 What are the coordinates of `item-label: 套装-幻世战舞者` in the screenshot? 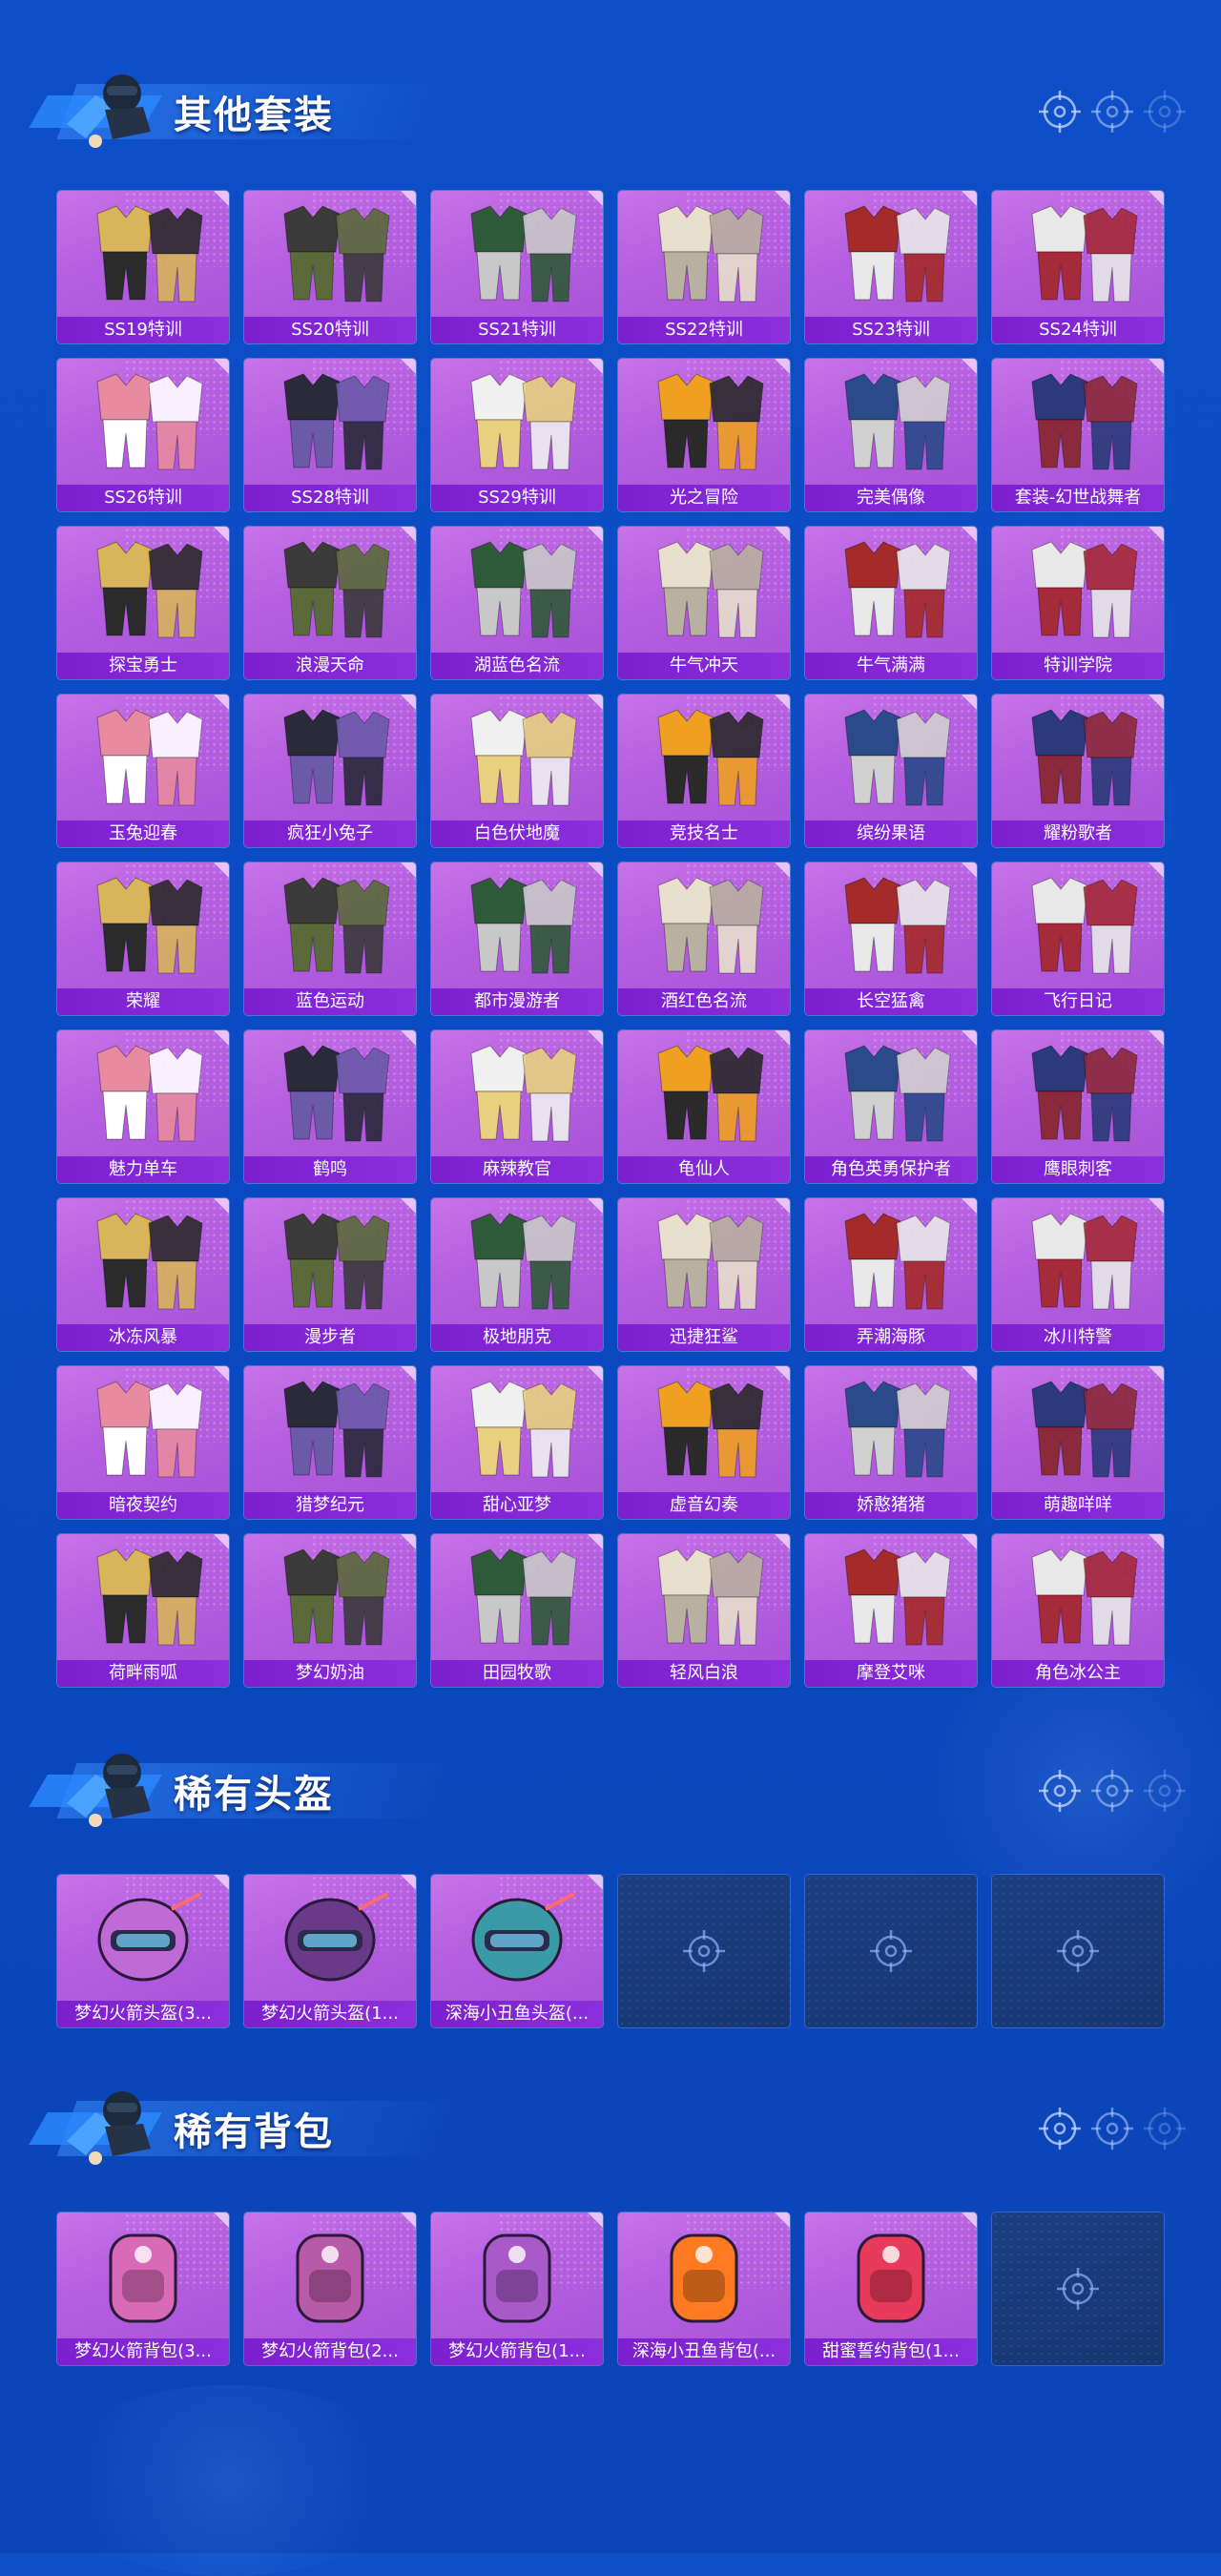 It's located at (1078, 498).